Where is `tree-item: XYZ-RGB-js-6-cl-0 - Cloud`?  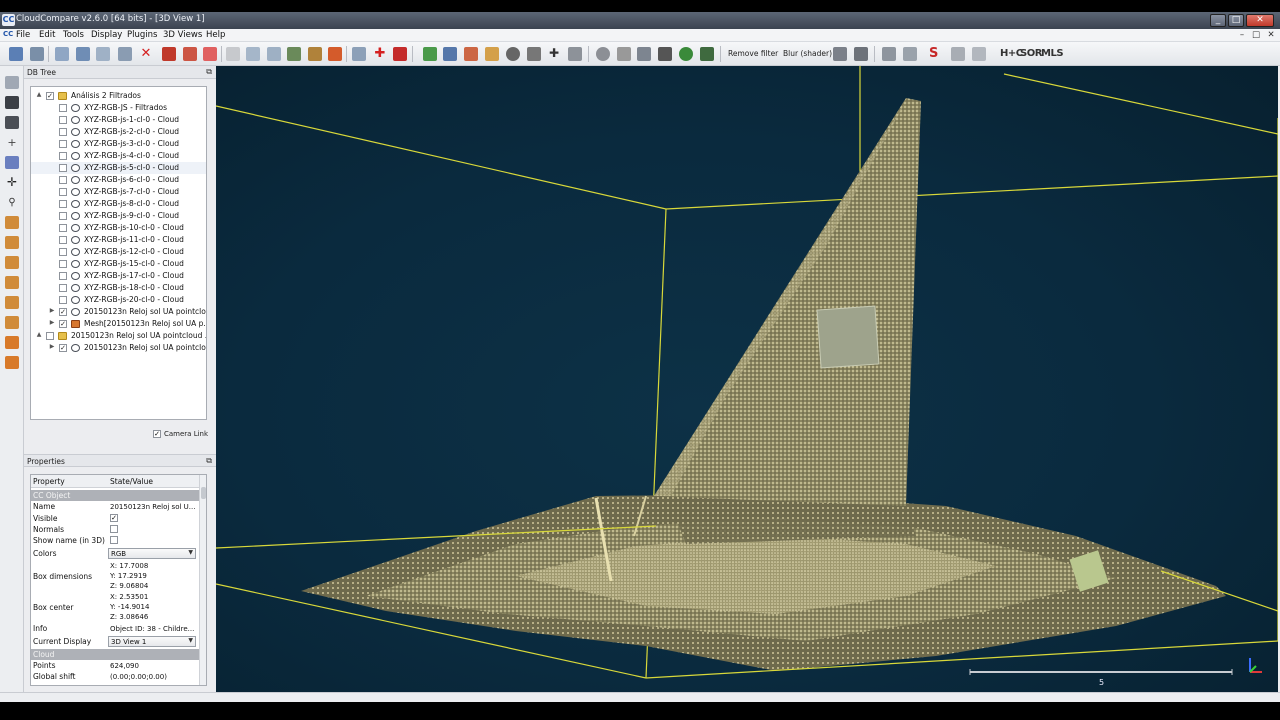
tree-item: XYZ-RGB-js-6-cl-0 - Cloud is located at coordinates (118, 180).